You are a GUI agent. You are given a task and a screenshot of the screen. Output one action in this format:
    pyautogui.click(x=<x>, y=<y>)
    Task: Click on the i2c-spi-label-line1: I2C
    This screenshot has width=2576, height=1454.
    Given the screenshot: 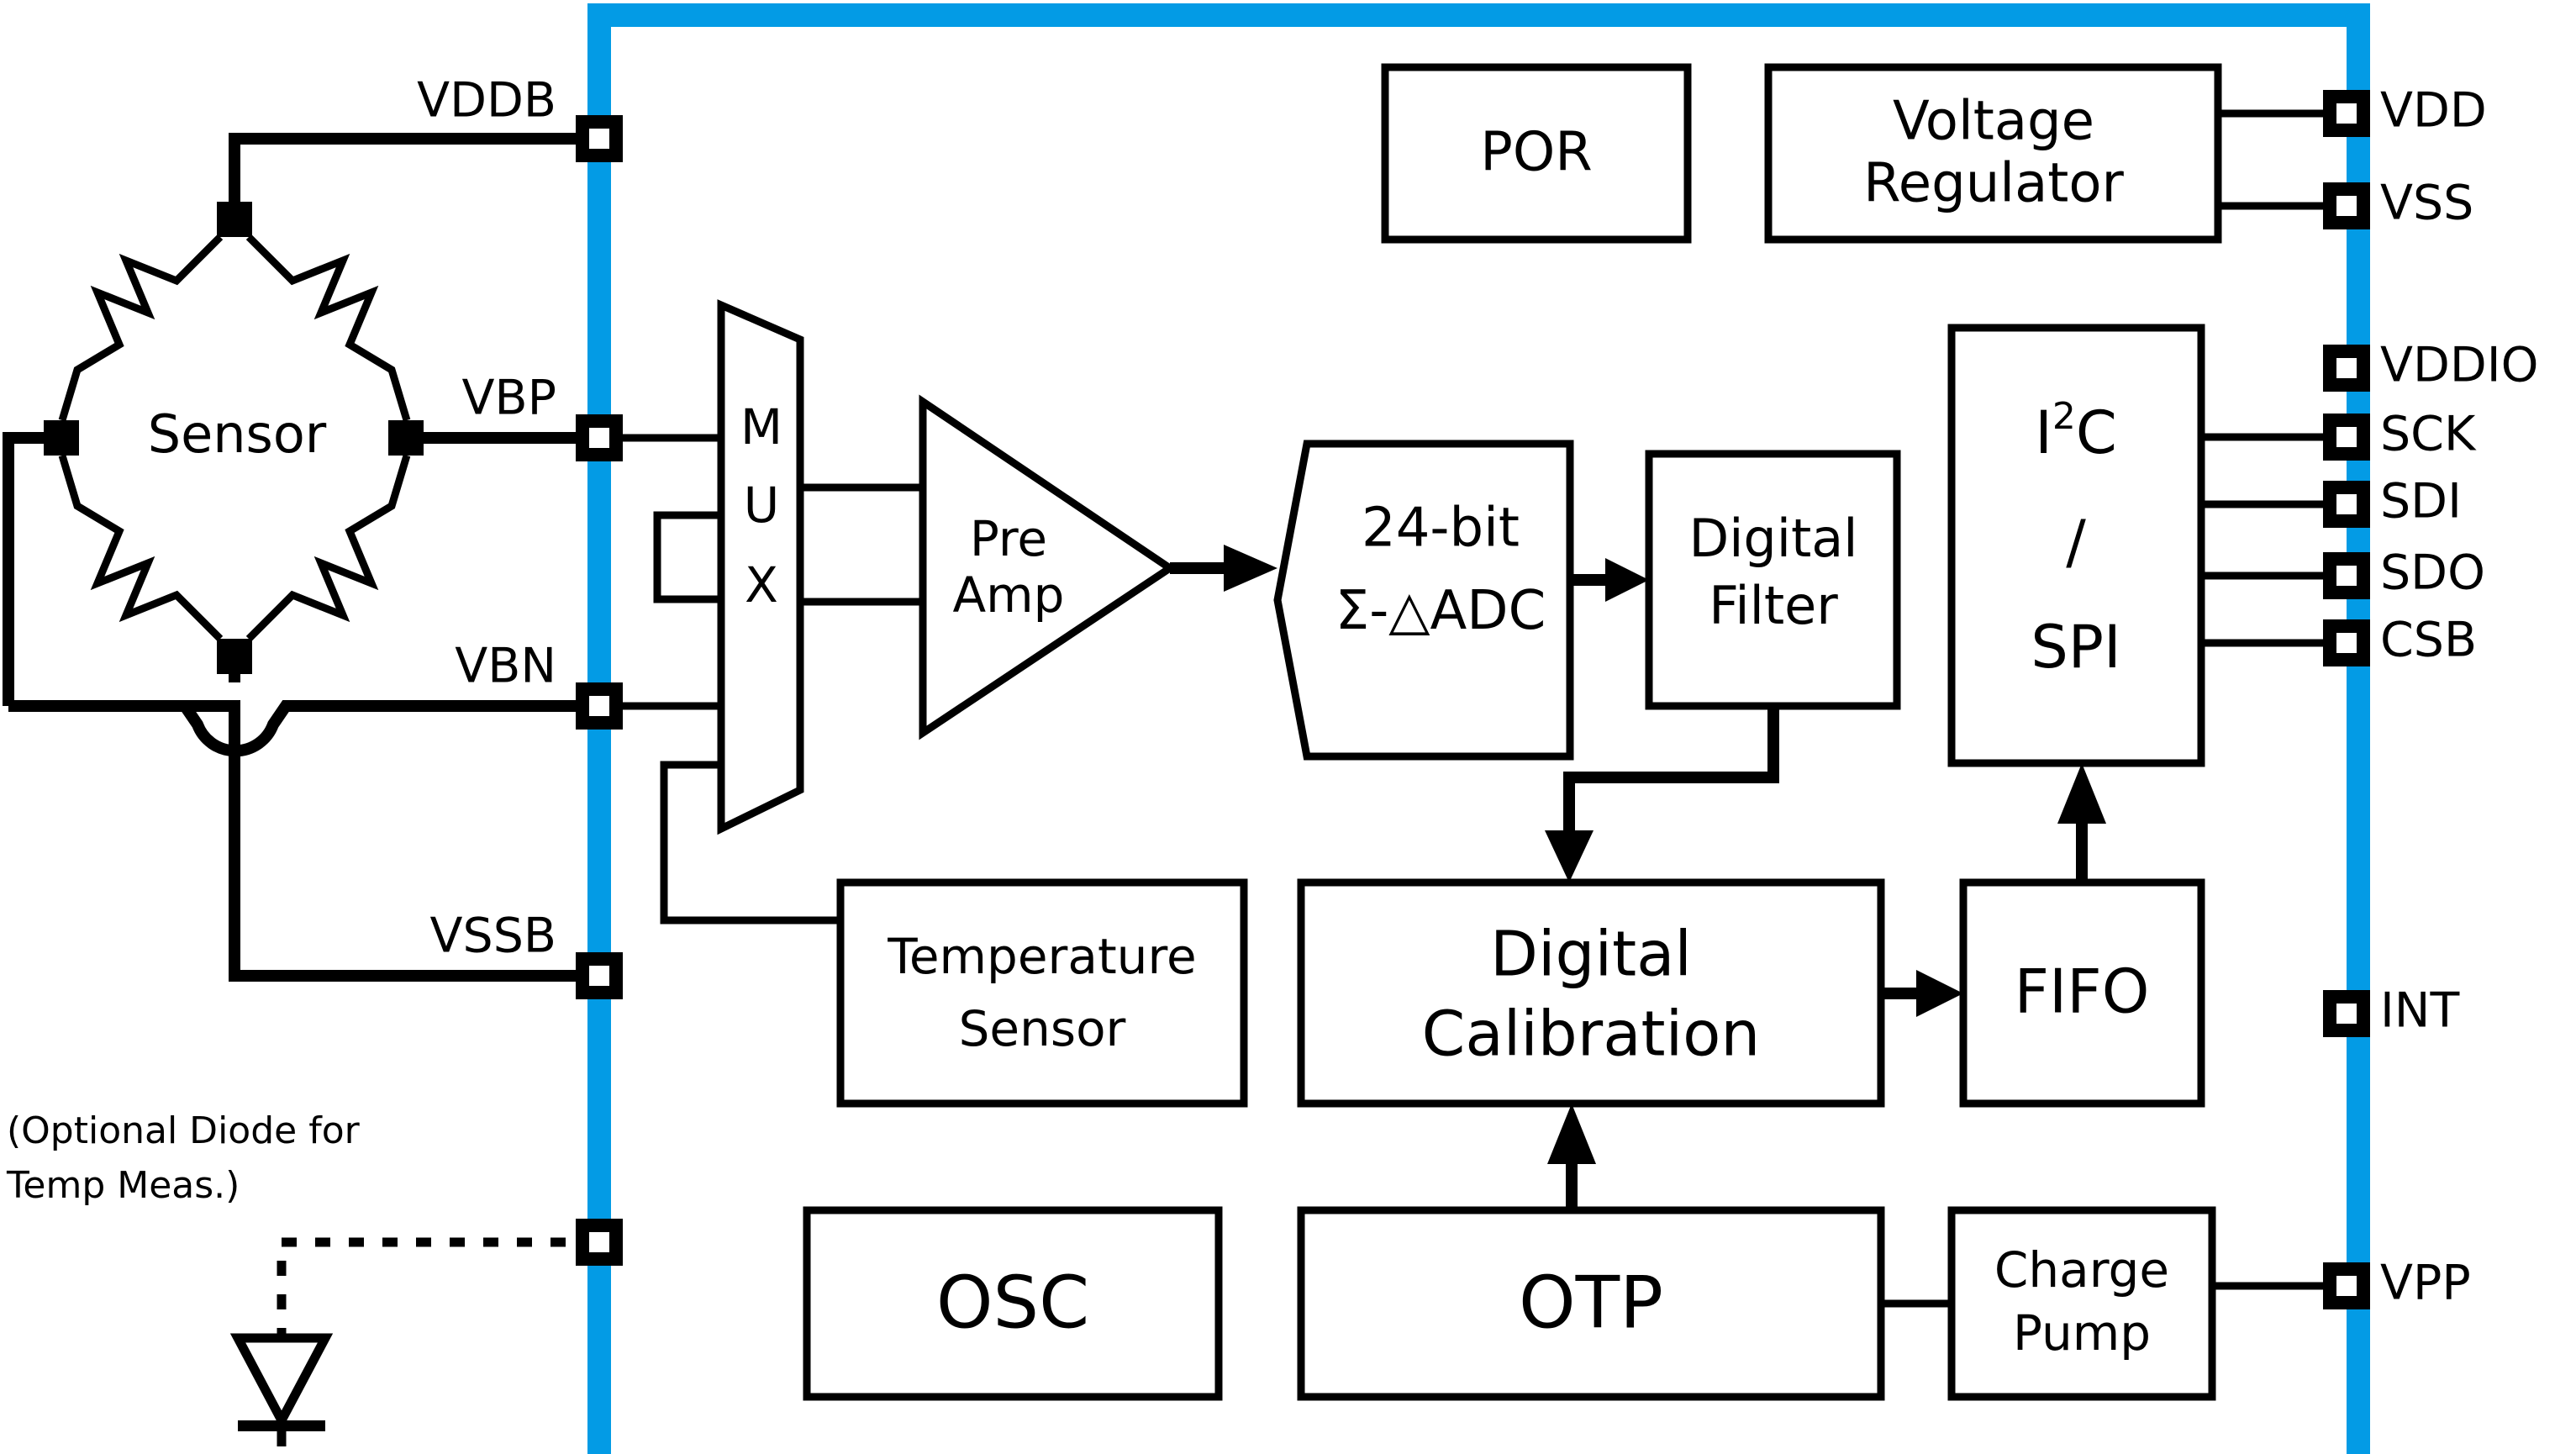 What is the action you would take?
    pyautogui.click(x=2076, y=431)
    